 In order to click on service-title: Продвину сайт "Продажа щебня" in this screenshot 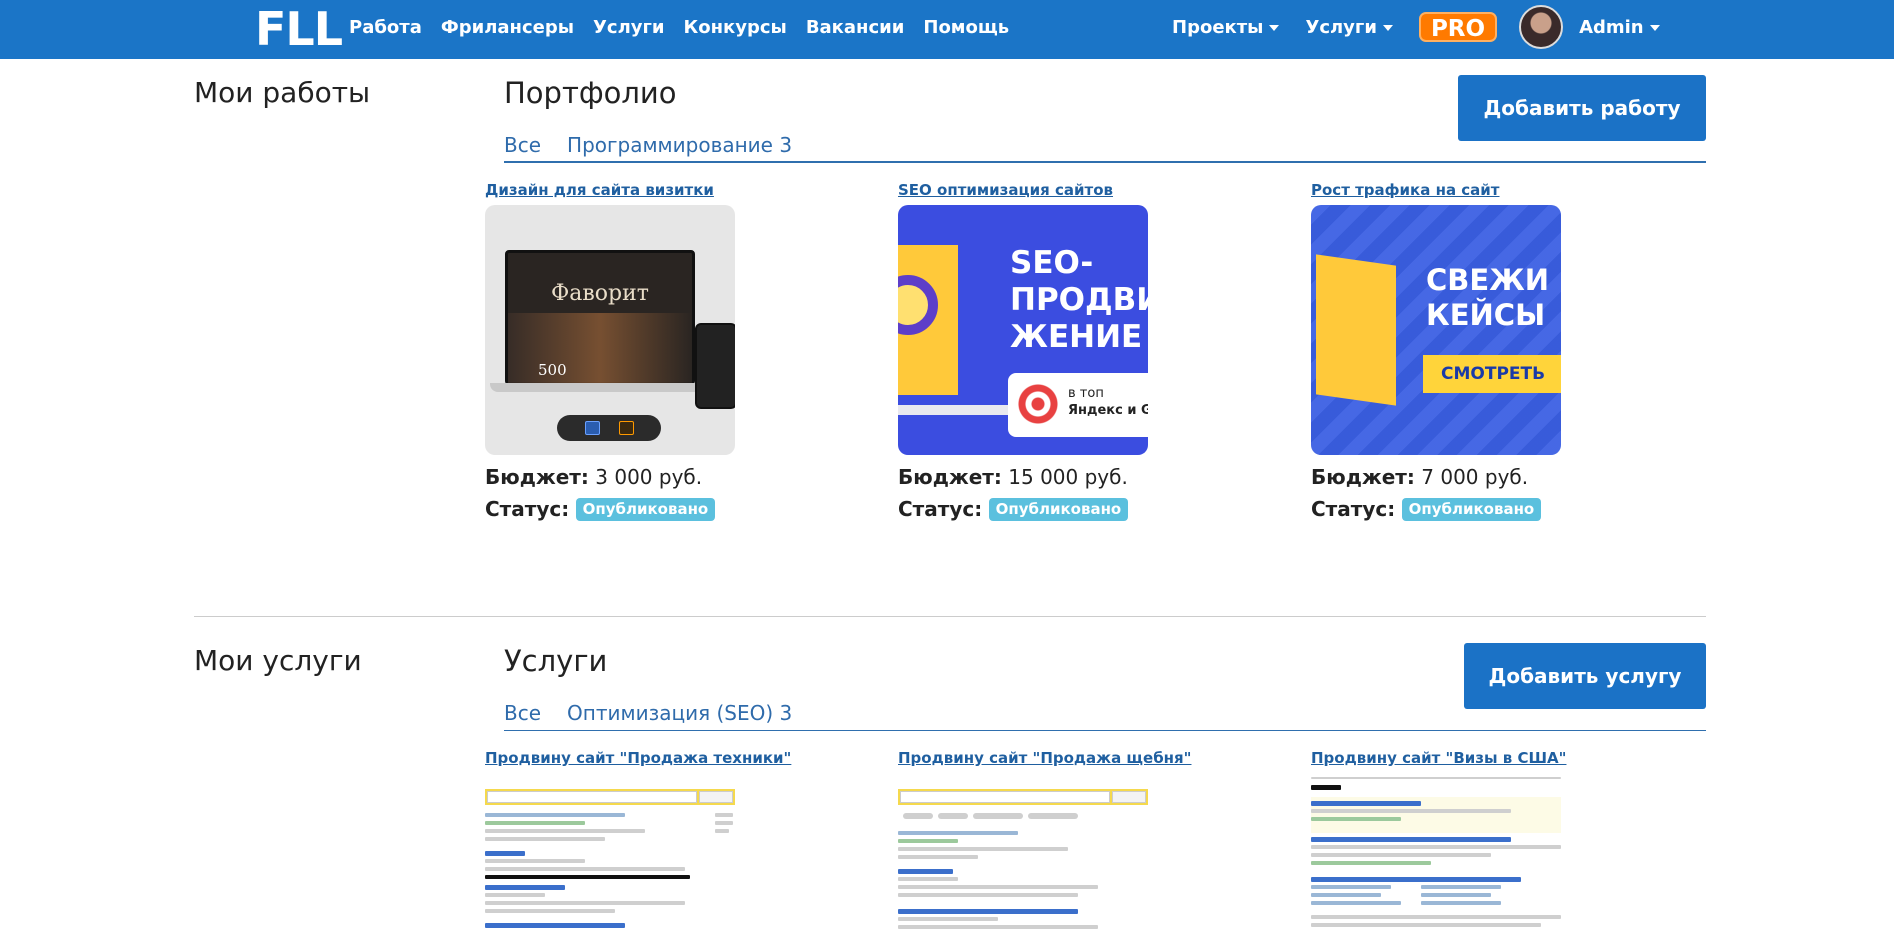, I will do `click(1048, 758)`.